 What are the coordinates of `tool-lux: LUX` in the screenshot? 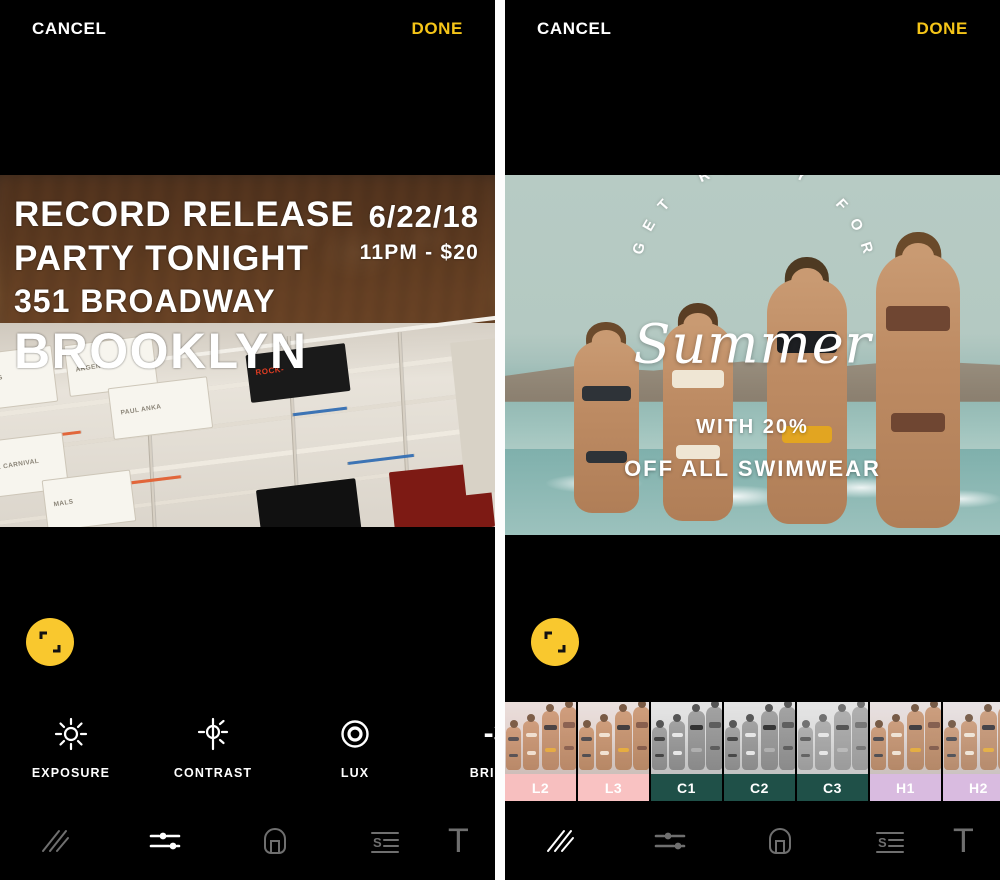 It's located at (355, 747).